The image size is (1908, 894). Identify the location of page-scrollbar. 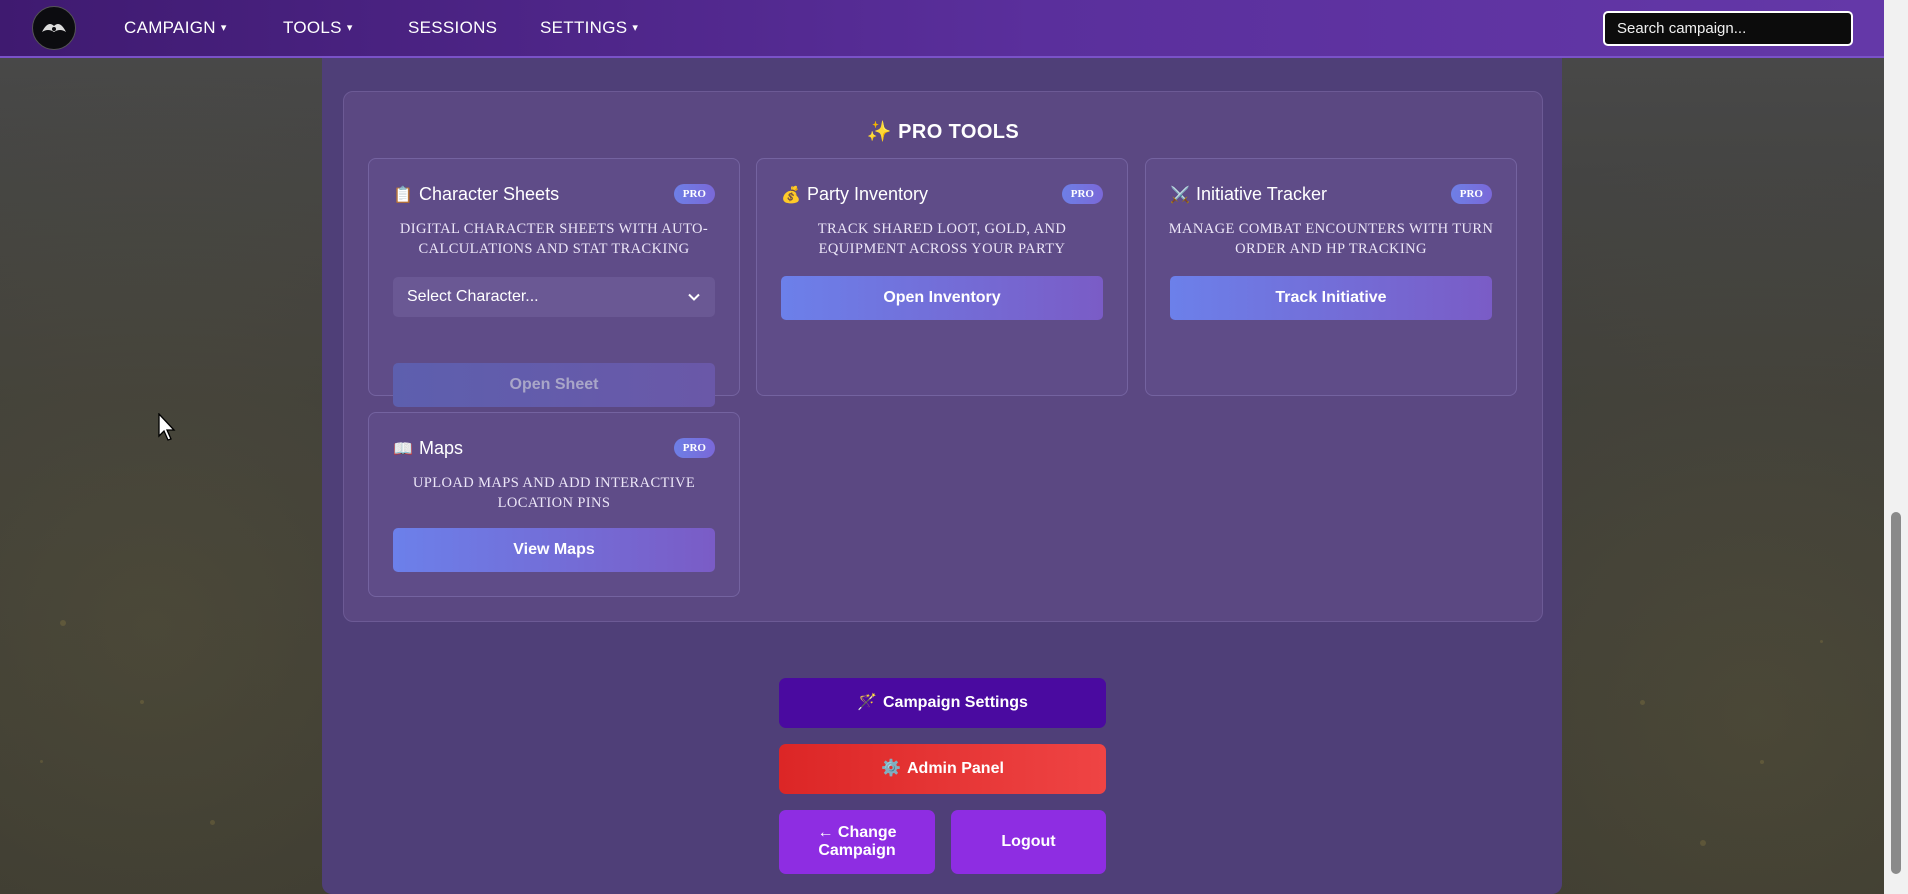
(1896, 447).